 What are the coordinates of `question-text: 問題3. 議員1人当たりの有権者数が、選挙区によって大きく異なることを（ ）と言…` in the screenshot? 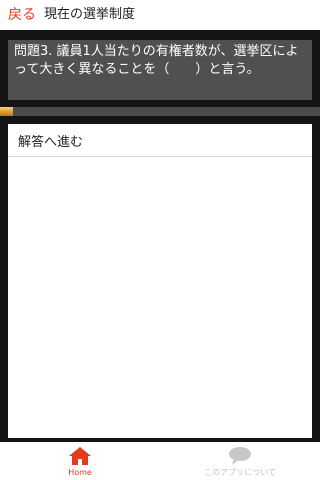 It's located at (156, 60).